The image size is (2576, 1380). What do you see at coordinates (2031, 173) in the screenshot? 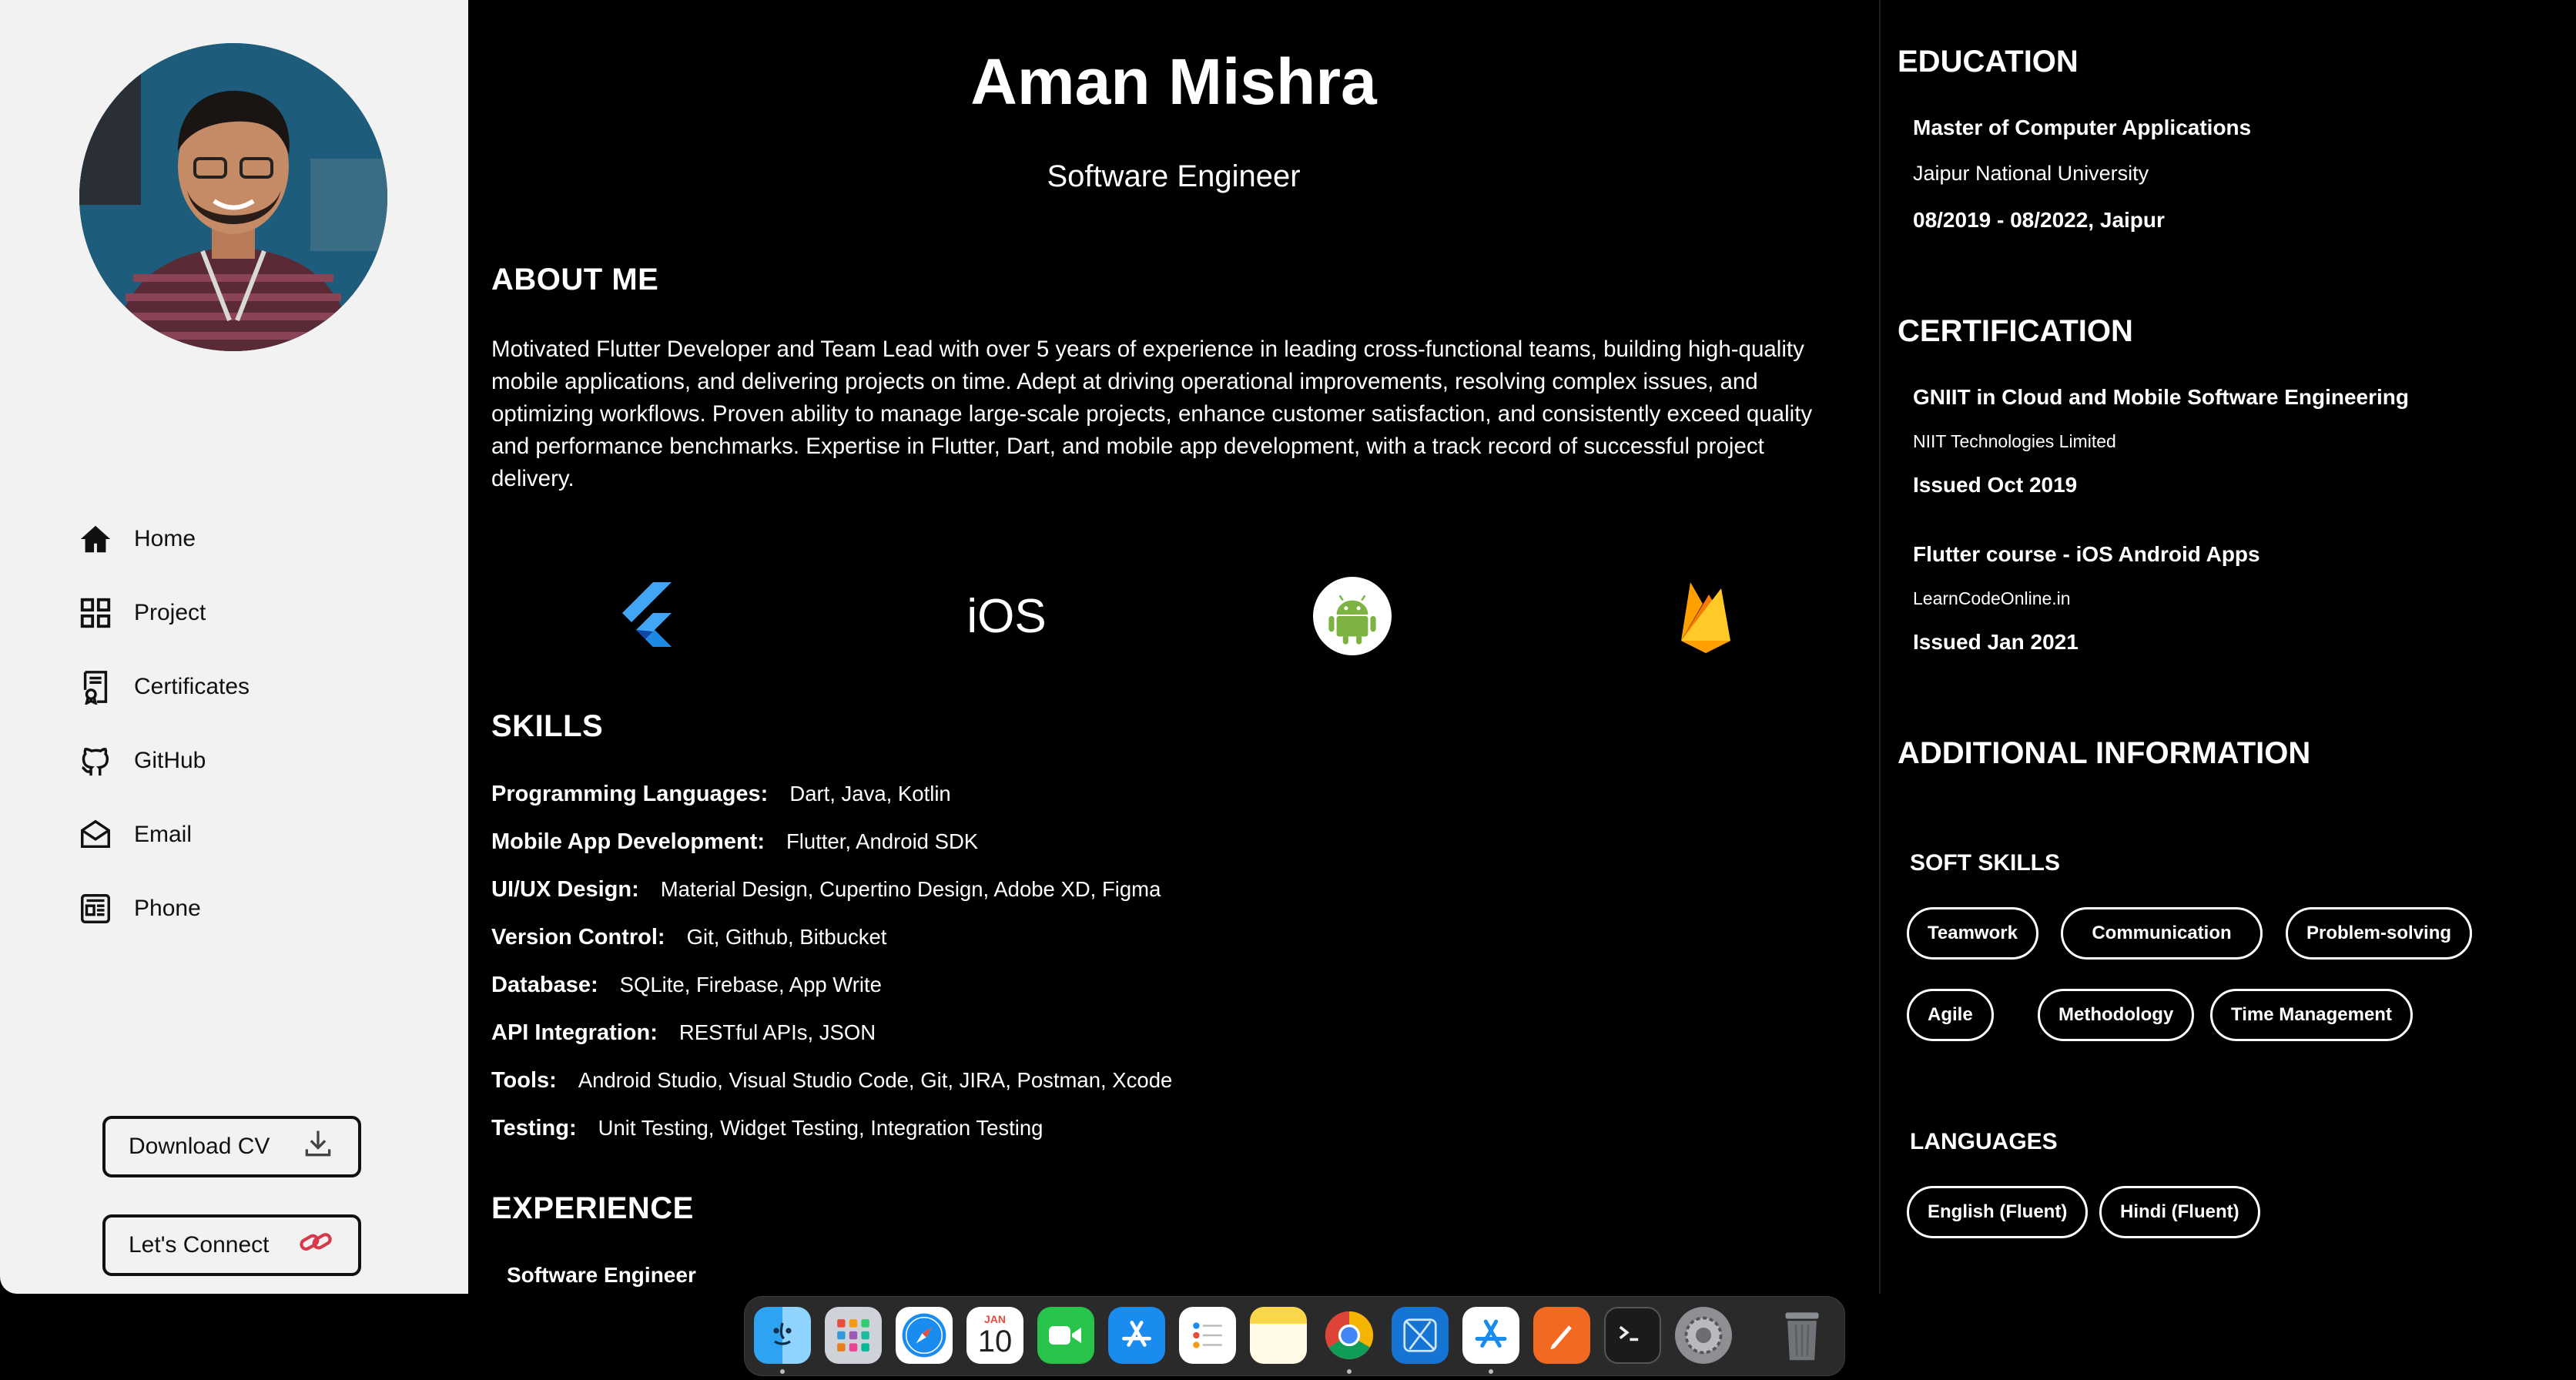
I see `education-school: Jaipur National University` at bounding box center [2031, 173].